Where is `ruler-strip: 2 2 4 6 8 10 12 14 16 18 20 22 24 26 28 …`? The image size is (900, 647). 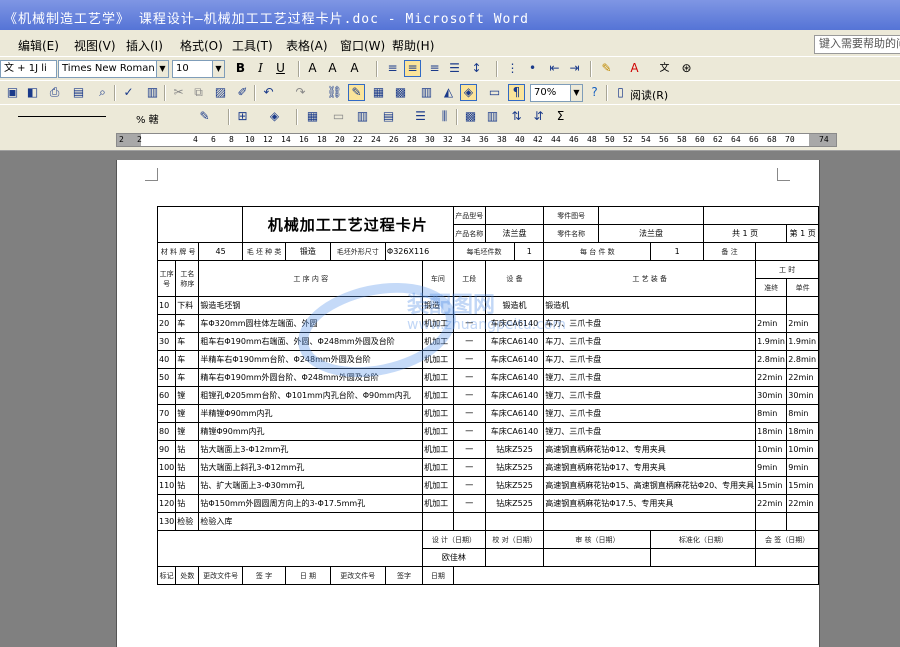 ruler-strip: 2 2 4 6 8 10 12 14 16 18 20 22 24 26 28 … is located at coordinates (476, 140).